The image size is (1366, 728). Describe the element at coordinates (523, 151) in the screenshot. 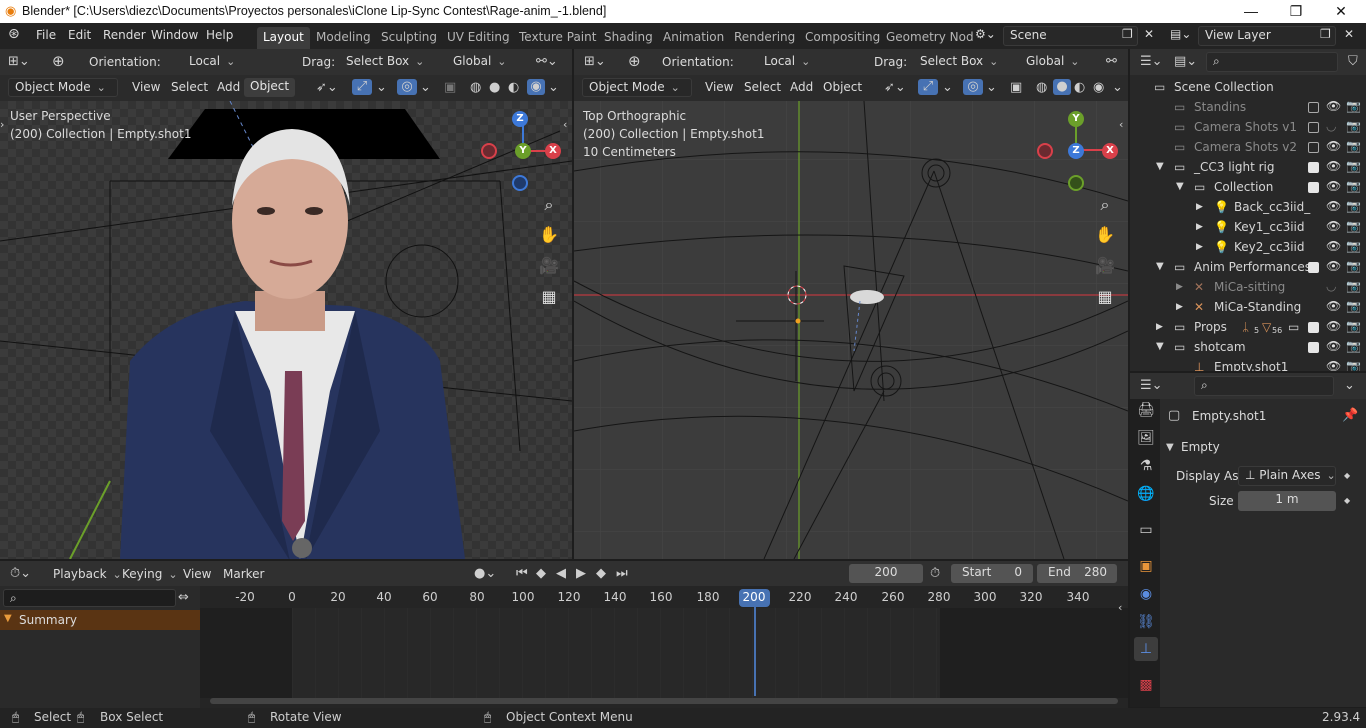

I see `gizmo-y-axis: Y` at that location.